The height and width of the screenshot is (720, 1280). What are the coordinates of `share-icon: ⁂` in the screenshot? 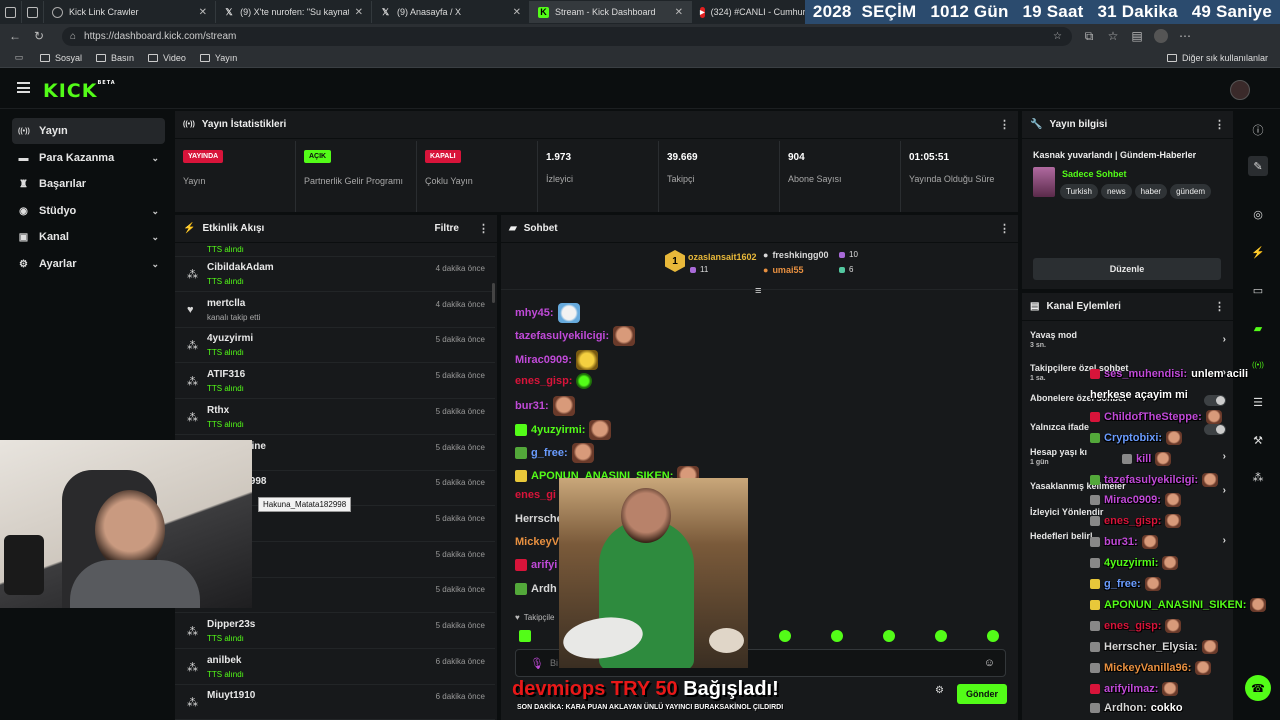 It's located at (1258, 477).